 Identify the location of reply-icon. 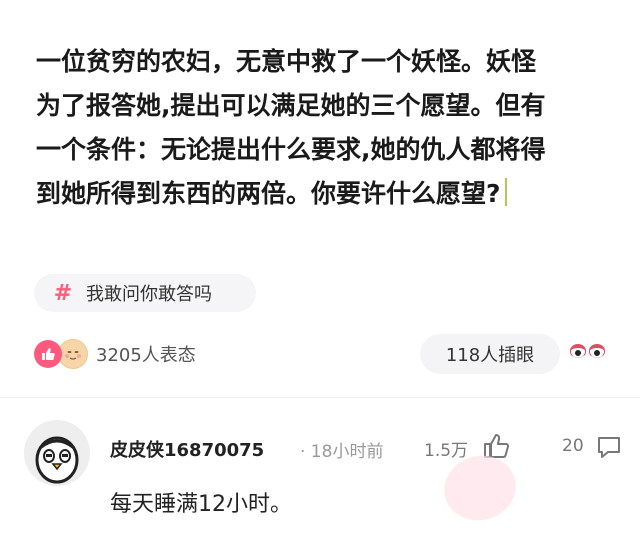
(609, 449).